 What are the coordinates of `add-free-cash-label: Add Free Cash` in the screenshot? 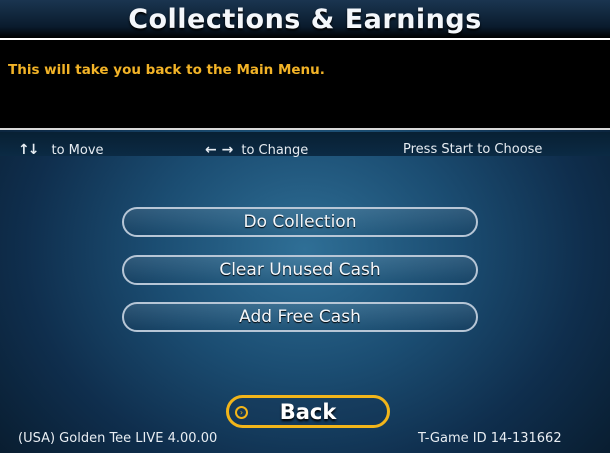 It's located at (300, 317).